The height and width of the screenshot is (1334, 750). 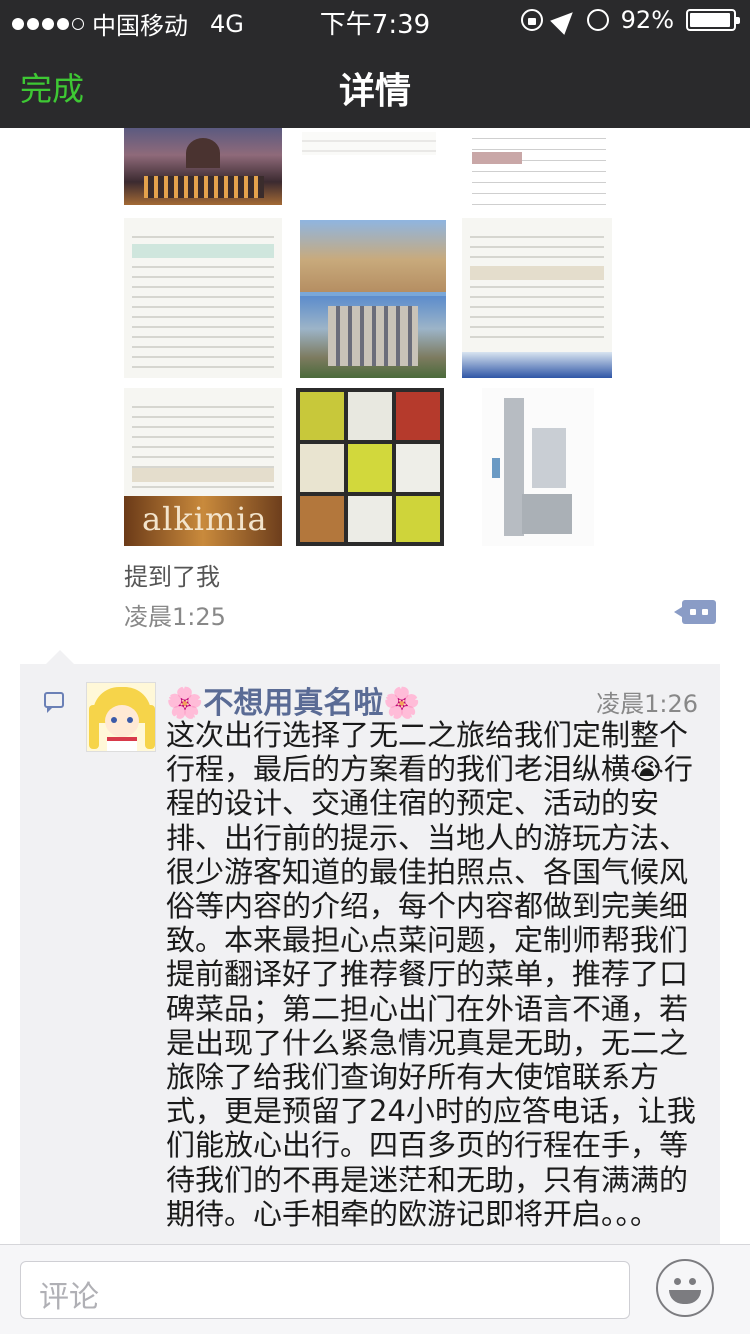 I want to click on more-actions-icon, so click(x=695, y=612).